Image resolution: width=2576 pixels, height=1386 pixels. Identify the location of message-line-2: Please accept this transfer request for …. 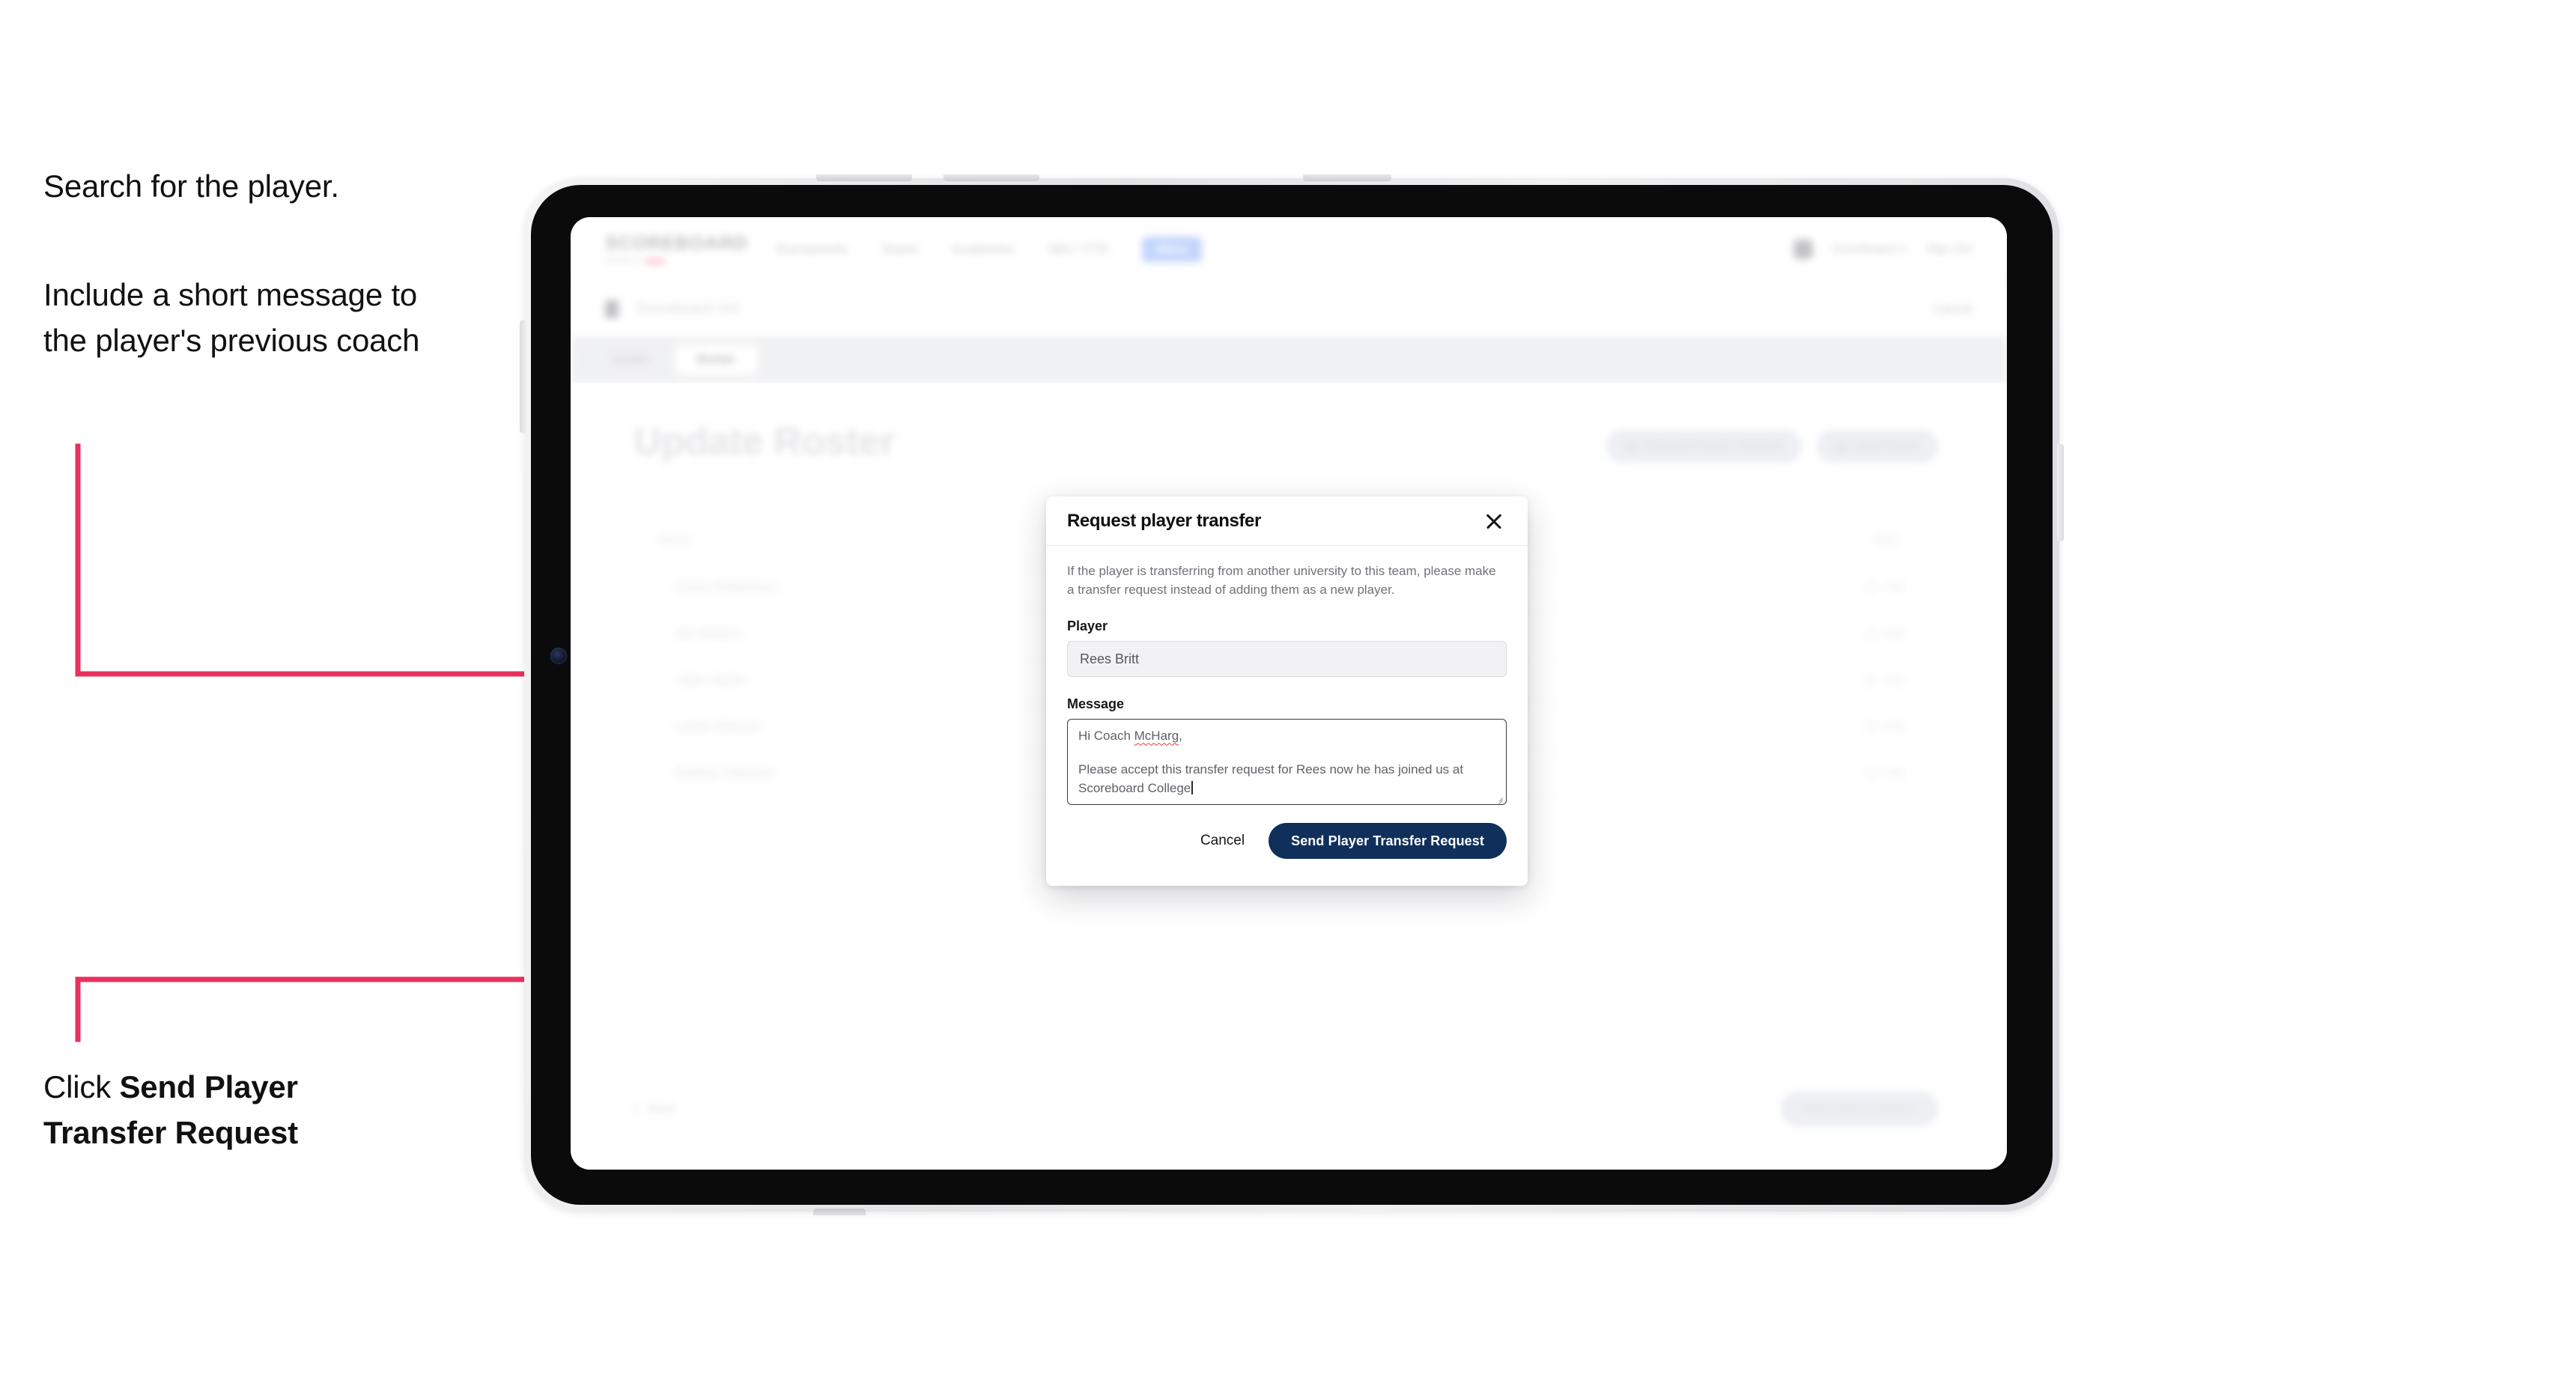
(1286, 779).